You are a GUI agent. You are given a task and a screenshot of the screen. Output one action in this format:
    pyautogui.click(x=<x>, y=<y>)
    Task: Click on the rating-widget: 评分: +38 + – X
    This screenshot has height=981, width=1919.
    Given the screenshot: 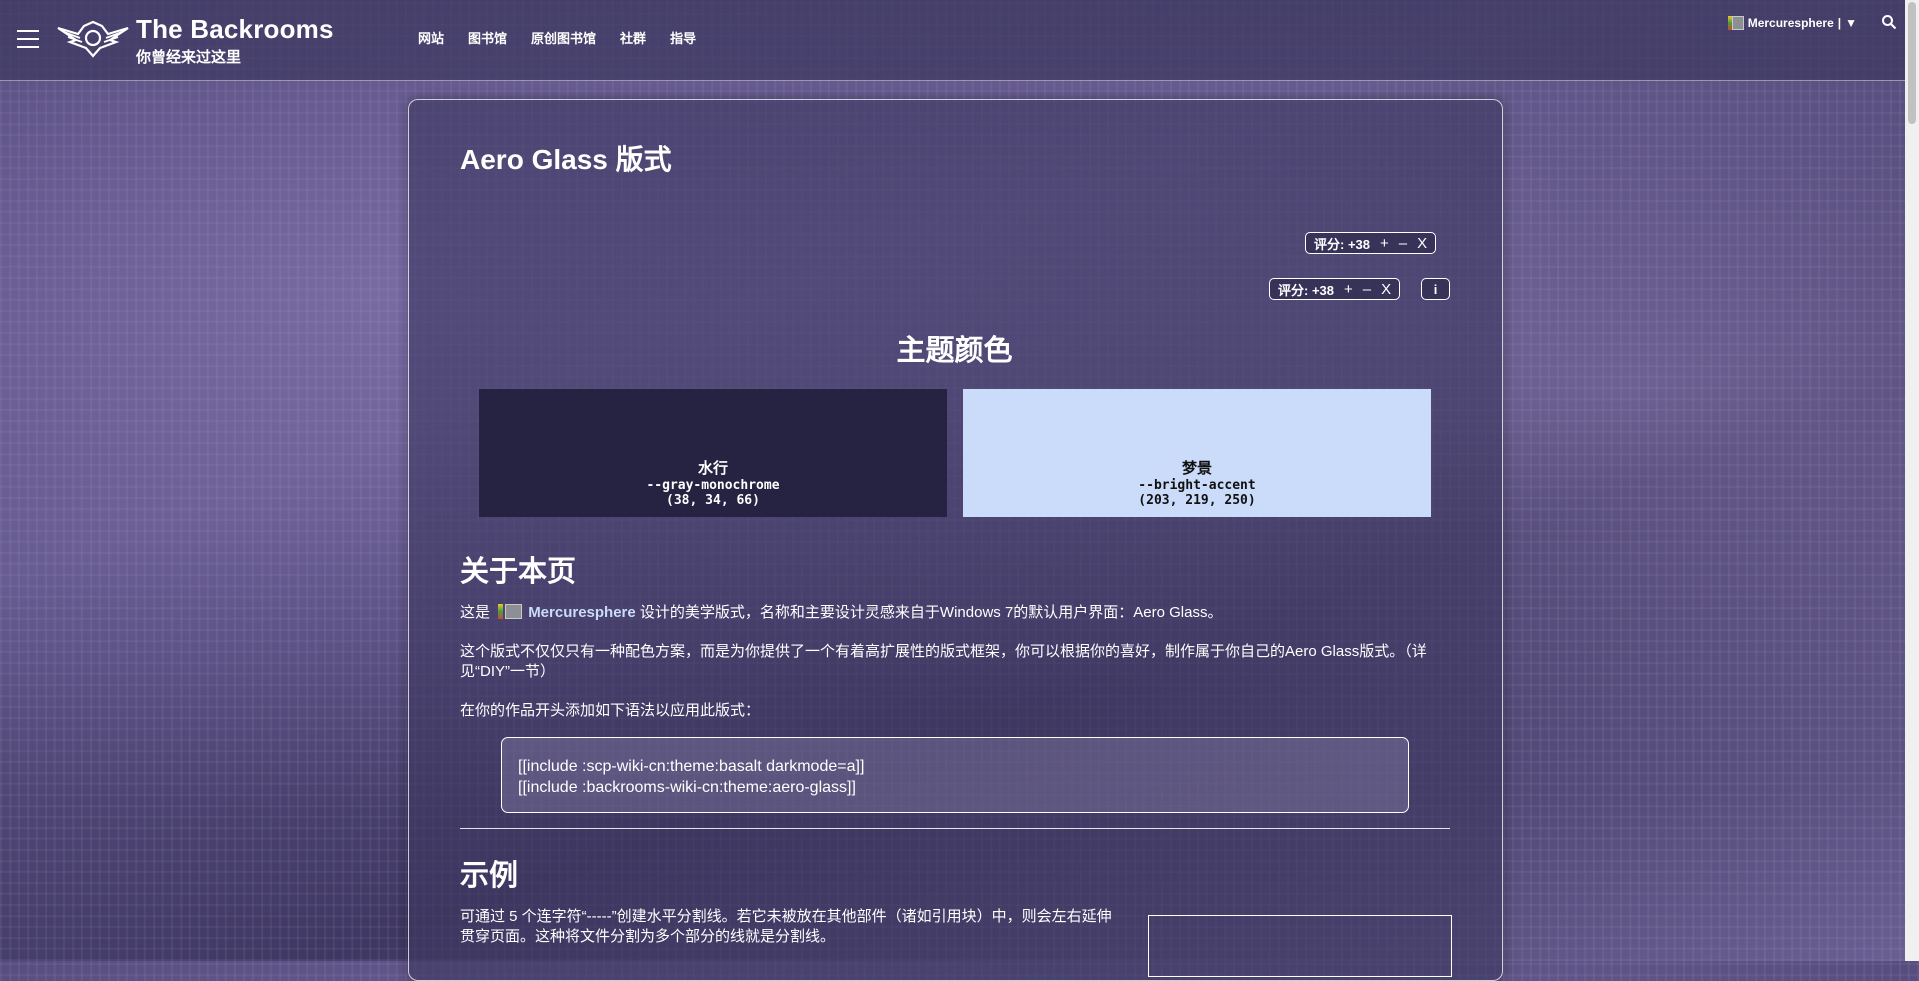 What is the action you would take?
    pyautogui.click(x=1371, y=243)
    